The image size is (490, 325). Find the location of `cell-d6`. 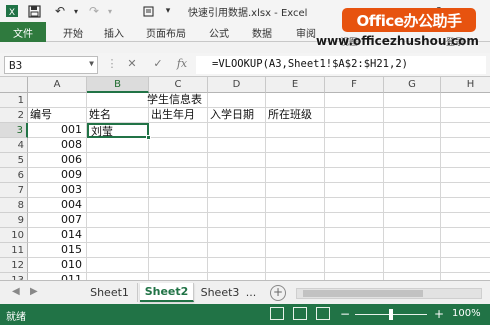

cell-d6 is located at coordinates (237, 175).